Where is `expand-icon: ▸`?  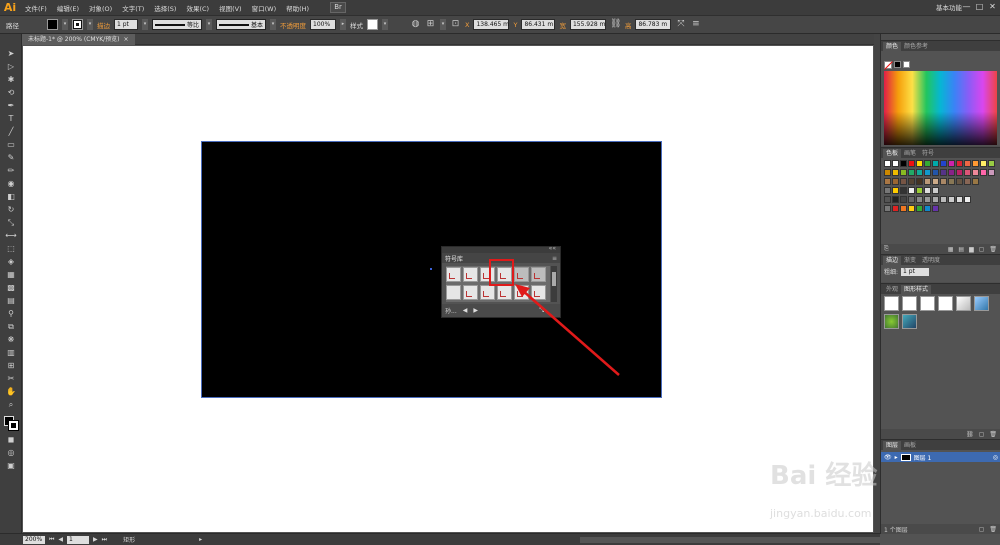
expand-icon: ▸ is located at coordinates (896, 457).